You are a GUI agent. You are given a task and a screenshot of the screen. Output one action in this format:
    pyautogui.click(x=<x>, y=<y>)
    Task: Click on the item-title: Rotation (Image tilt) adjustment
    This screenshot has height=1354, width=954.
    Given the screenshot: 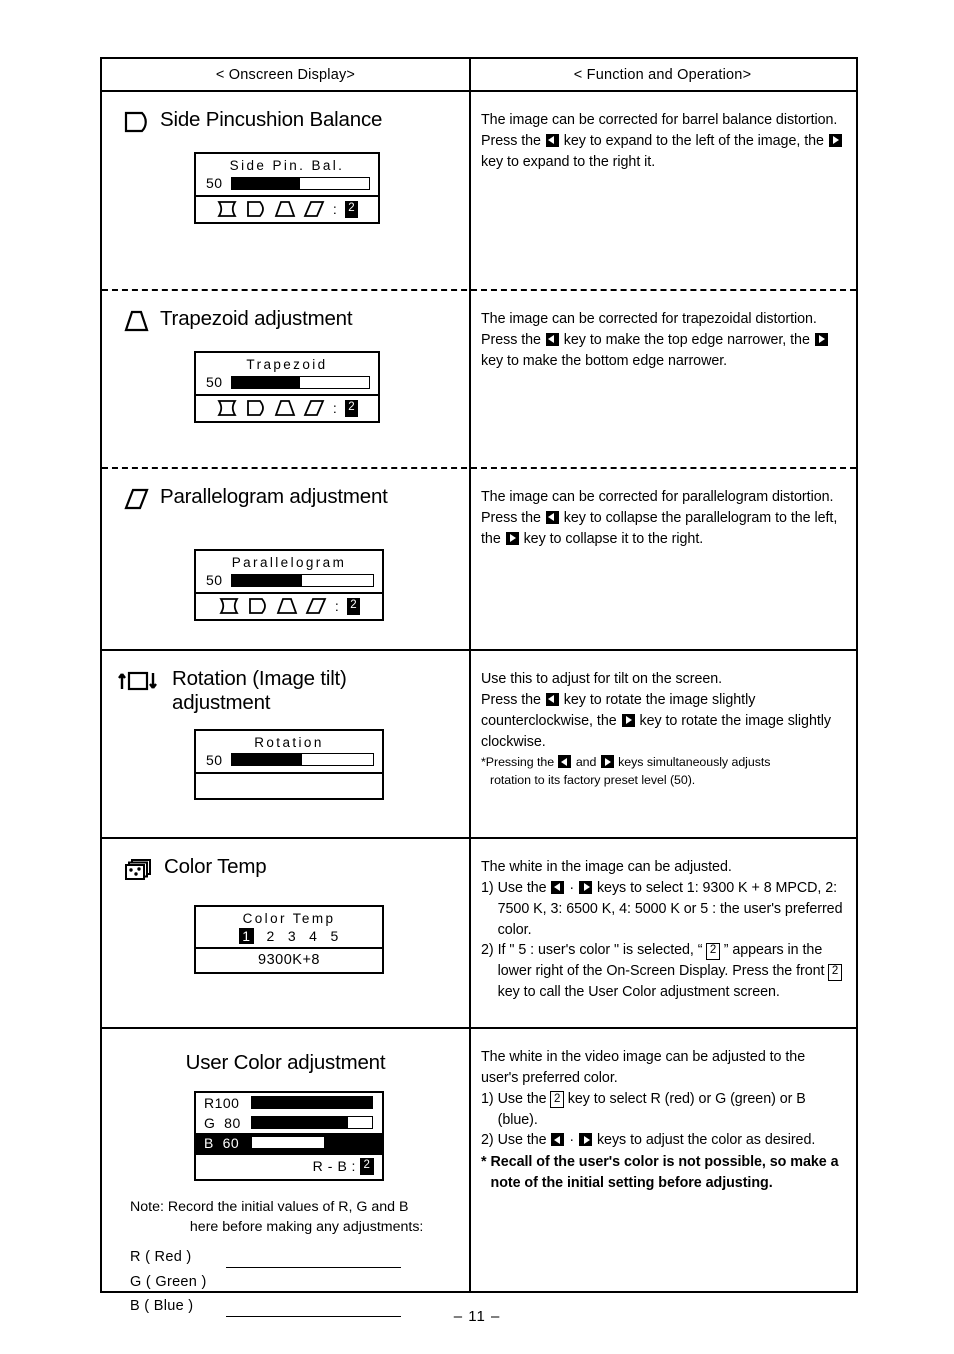 What is the action you would take?
    pyautogui.click(x=259, y=690)
    